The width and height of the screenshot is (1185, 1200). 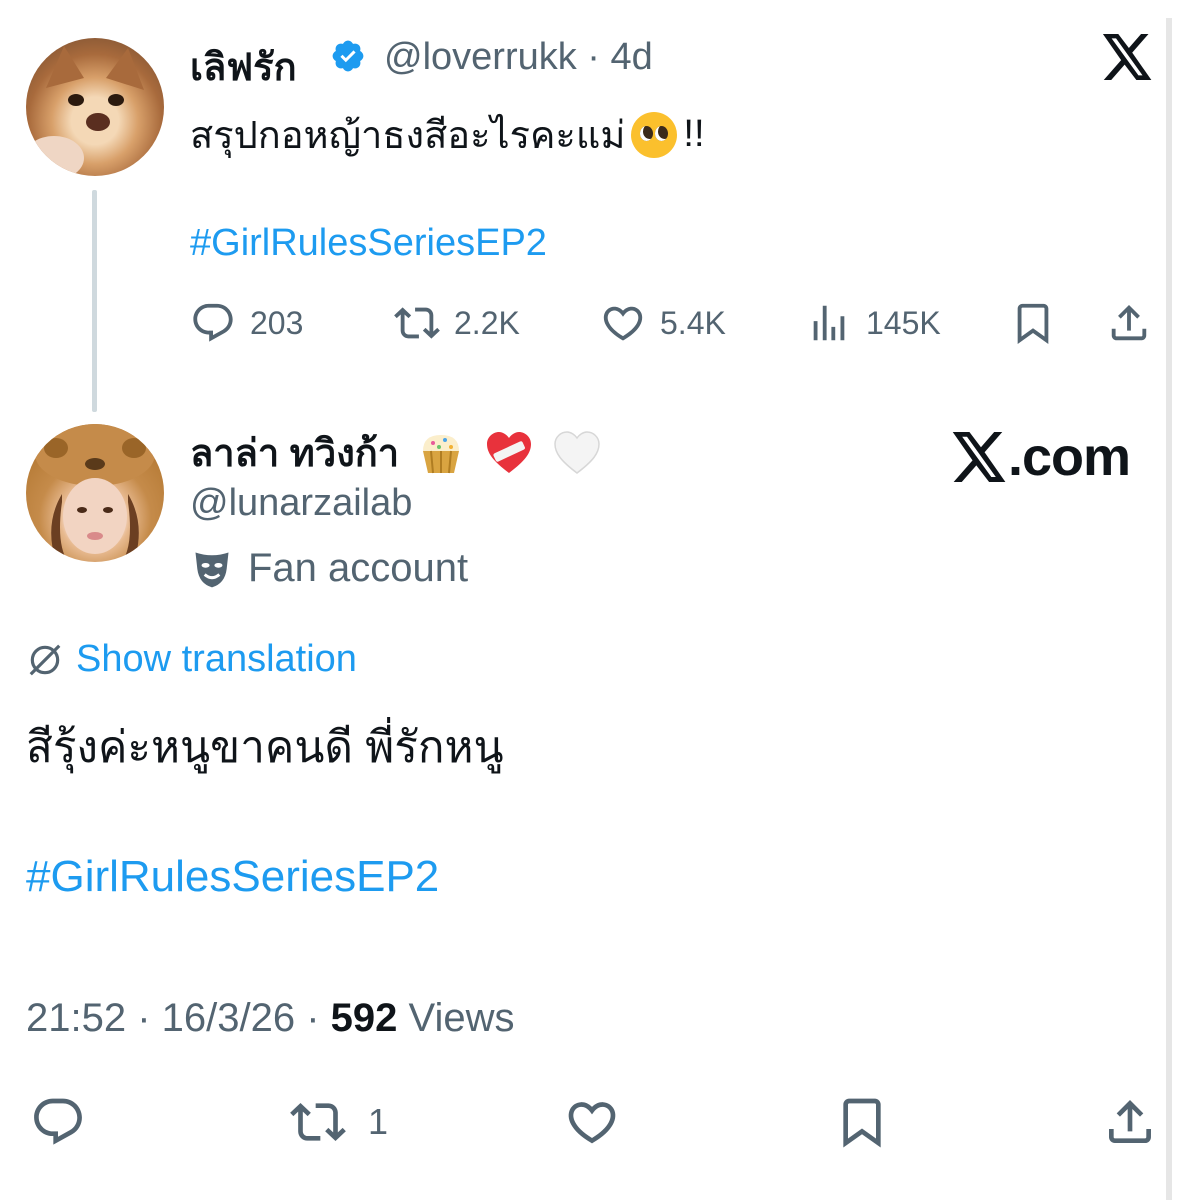 What do you see at coordinates (1069, 457) in the screenshot?
I see `watermark-text: .com` at bounding box center [1069, 457].